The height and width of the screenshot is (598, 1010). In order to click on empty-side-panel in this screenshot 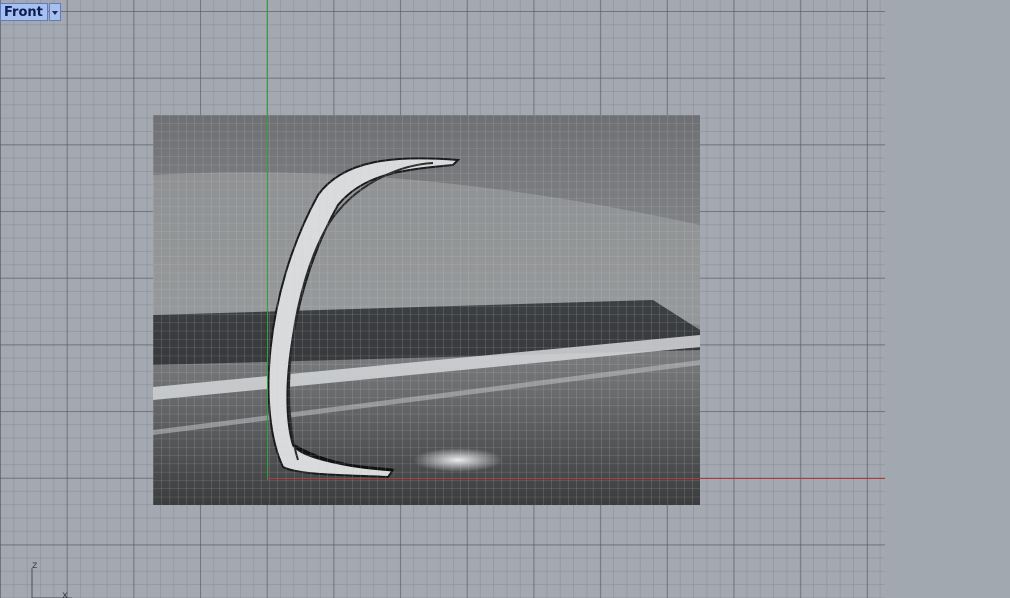, I will do `click(947, 299)`.